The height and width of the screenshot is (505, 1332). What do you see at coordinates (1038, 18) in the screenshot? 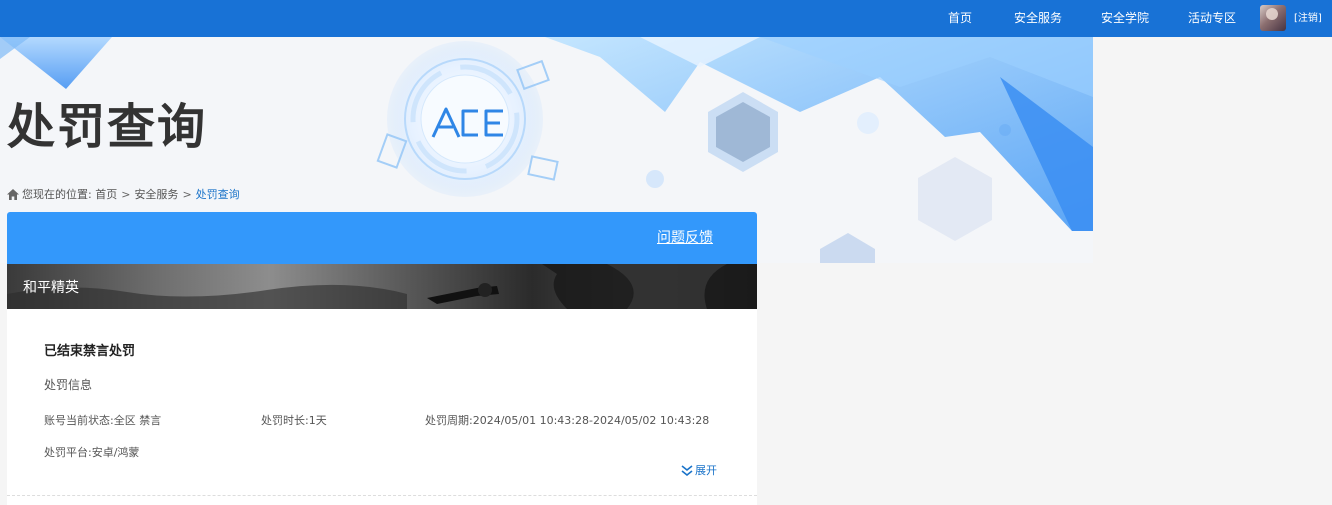
I see `nav-security-service: 安全服务` at bounding box center [1038, 18].